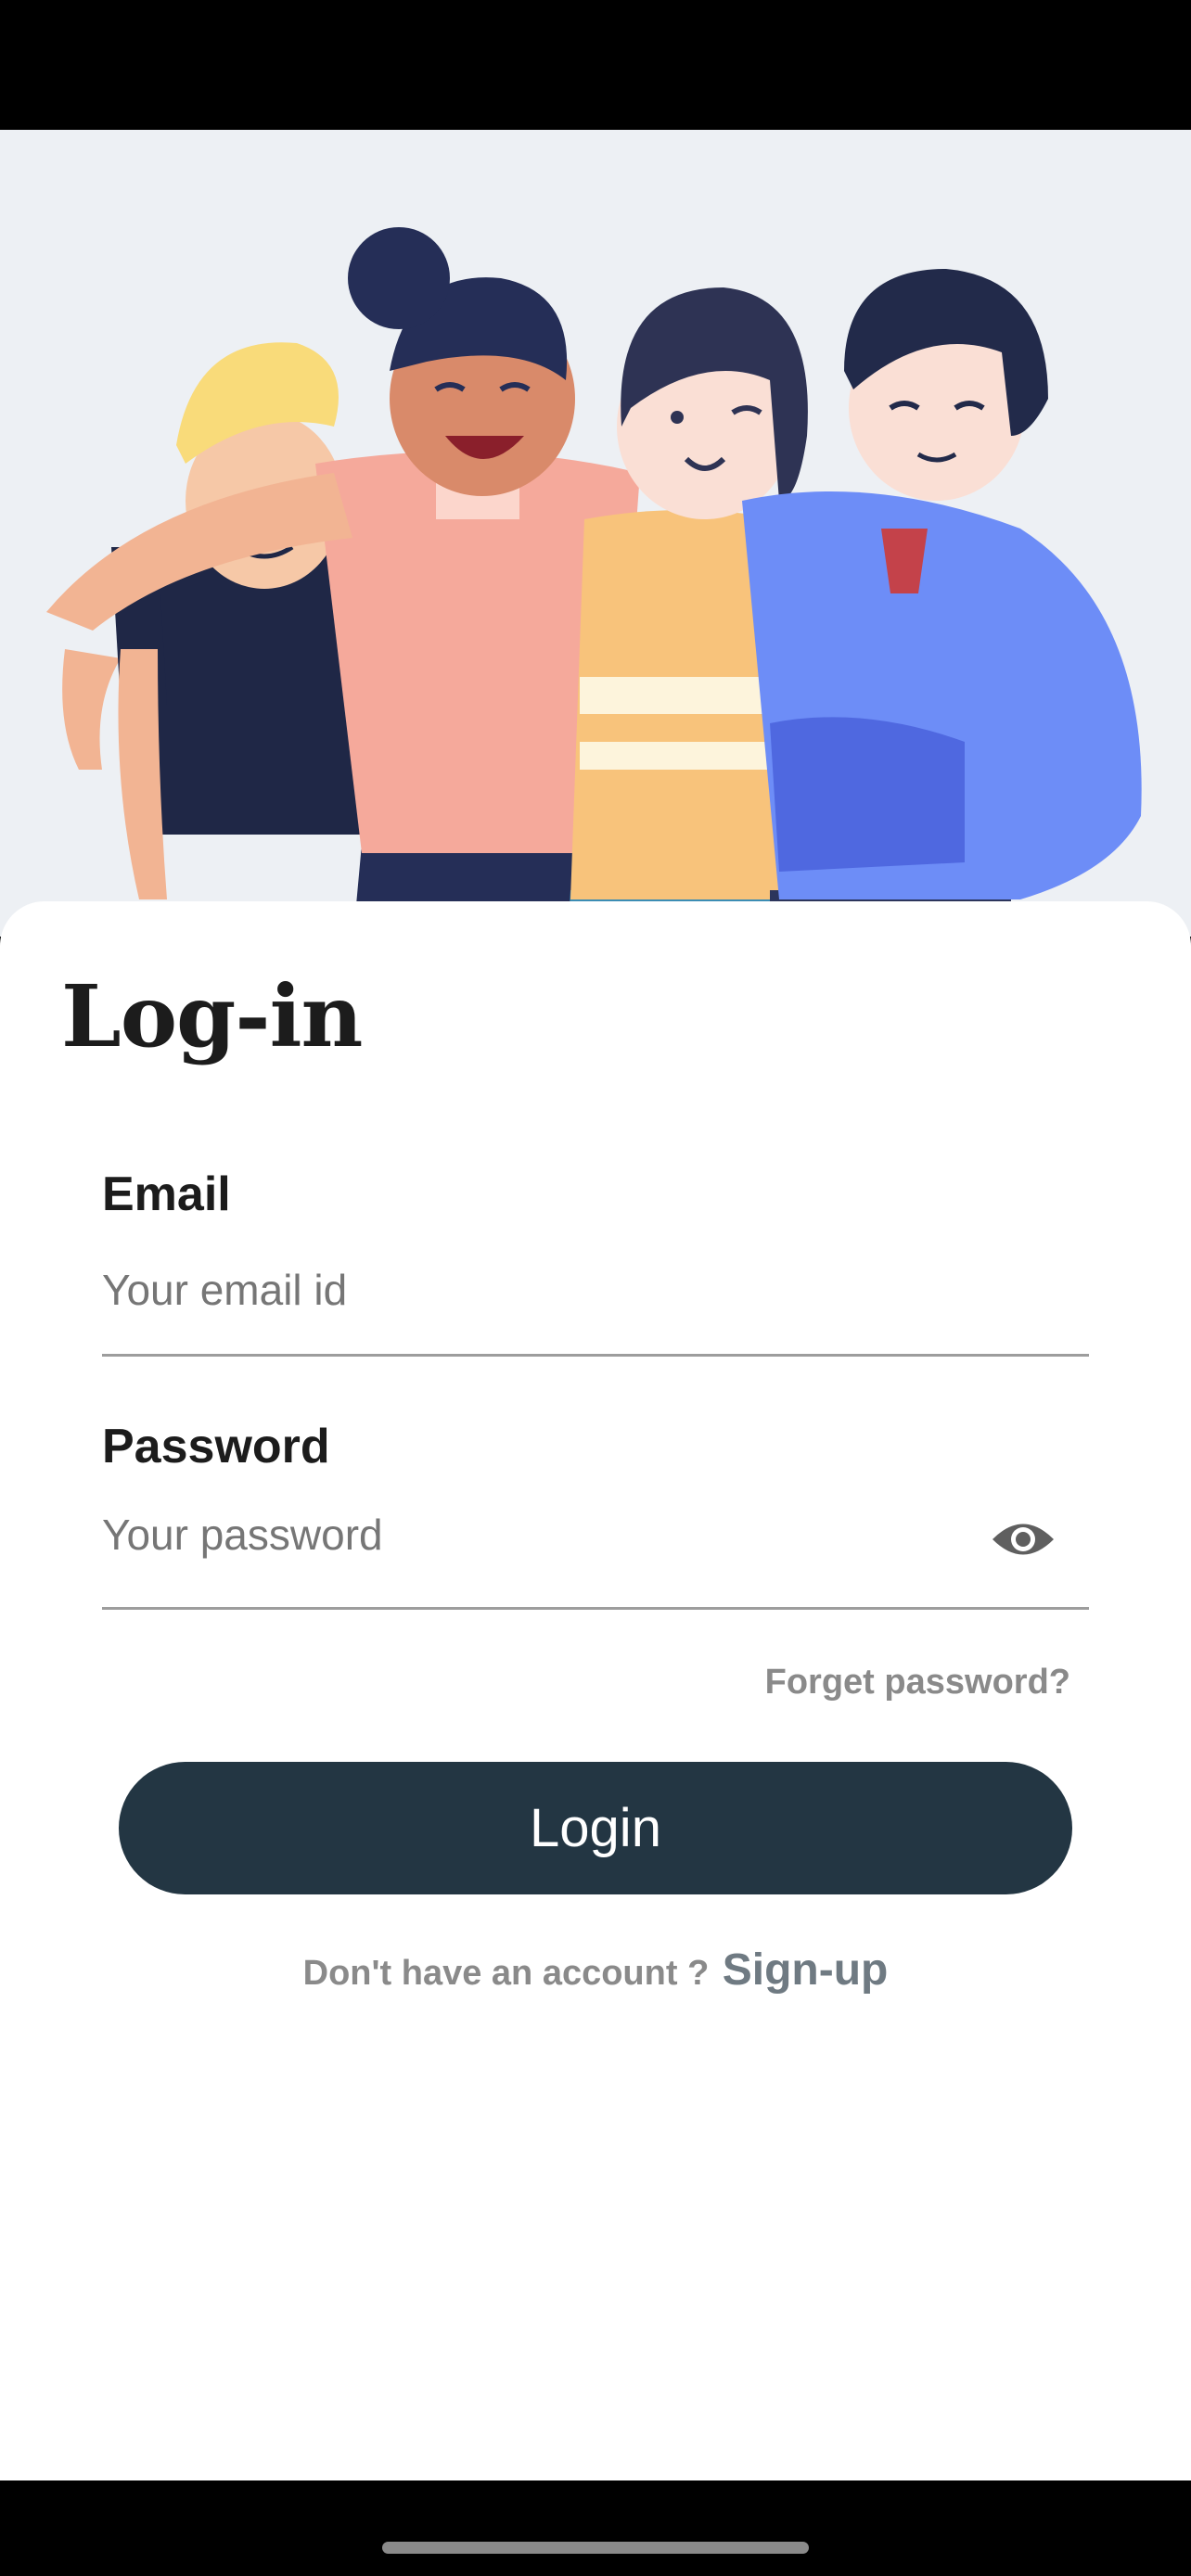 This screenshot has height=2576, width=1191. Describe the element at coordinates (506, 1973) in the screenshot. I see `signup-prompt: Don't have an account ?` at that location.